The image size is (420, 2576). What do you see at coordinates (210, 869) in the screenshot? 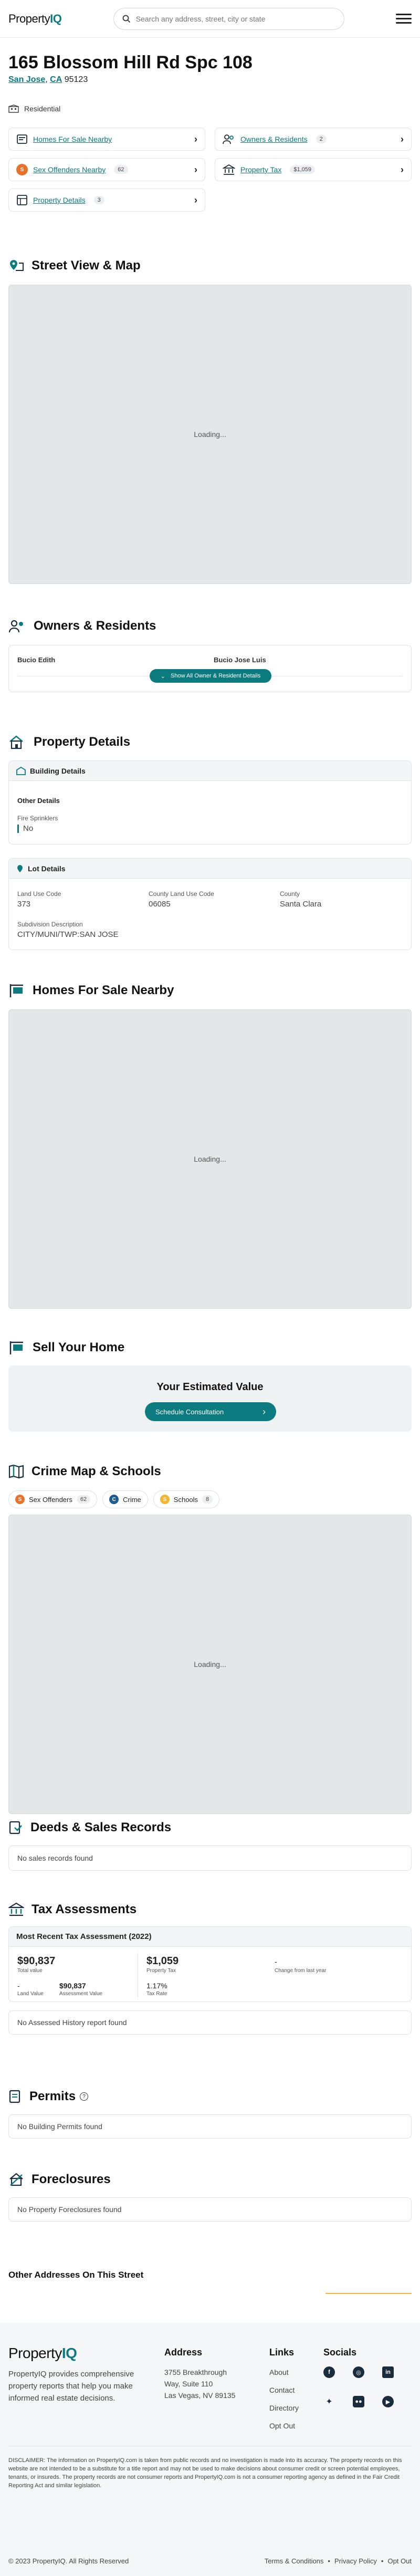
I see `lot-details-header: Lot Details` at bounding box center [210, 869].